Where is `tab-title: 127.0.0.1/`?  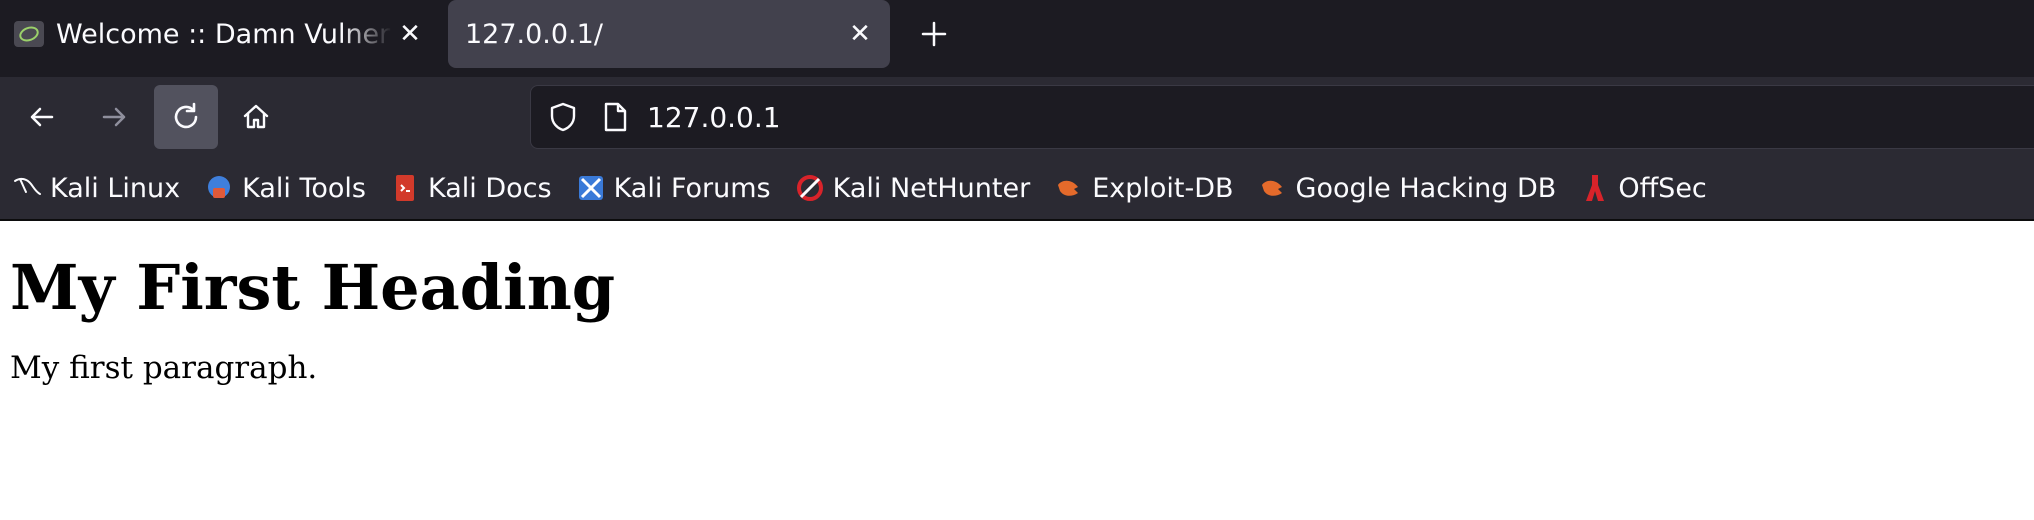 tab-title: 127.0.0.1/ is located at coordinates (534, 34).